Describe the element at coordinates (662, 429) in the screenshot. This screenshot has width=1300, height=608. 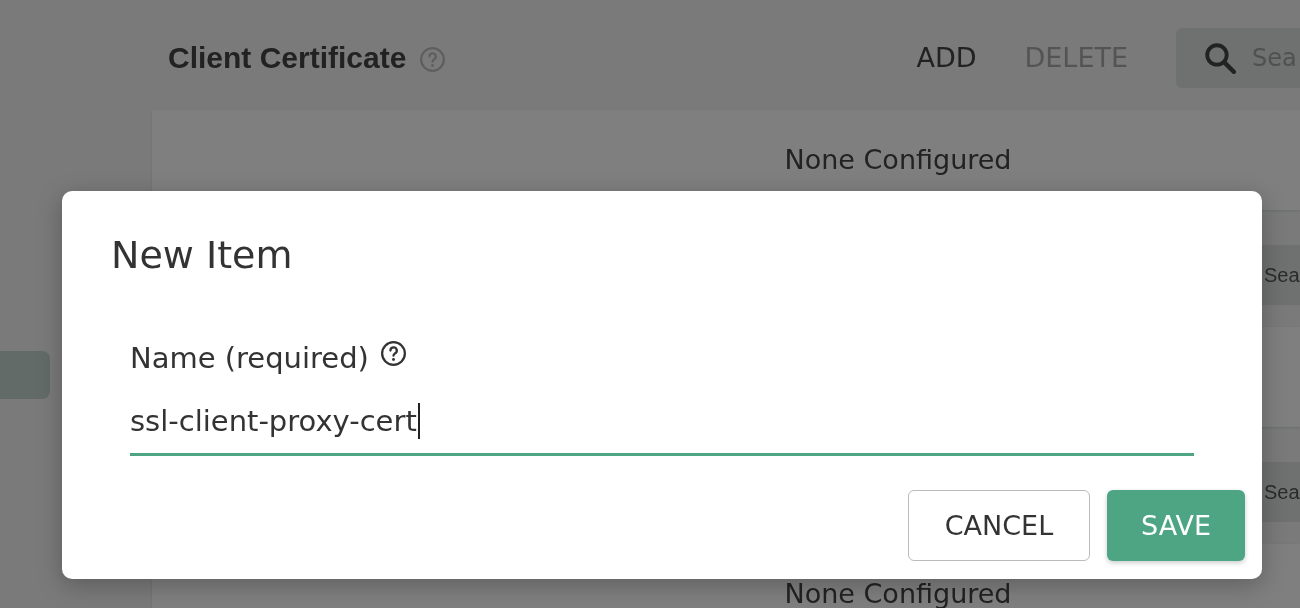
I see `name-input-field: ssl-client-proxy-cert` at that location.